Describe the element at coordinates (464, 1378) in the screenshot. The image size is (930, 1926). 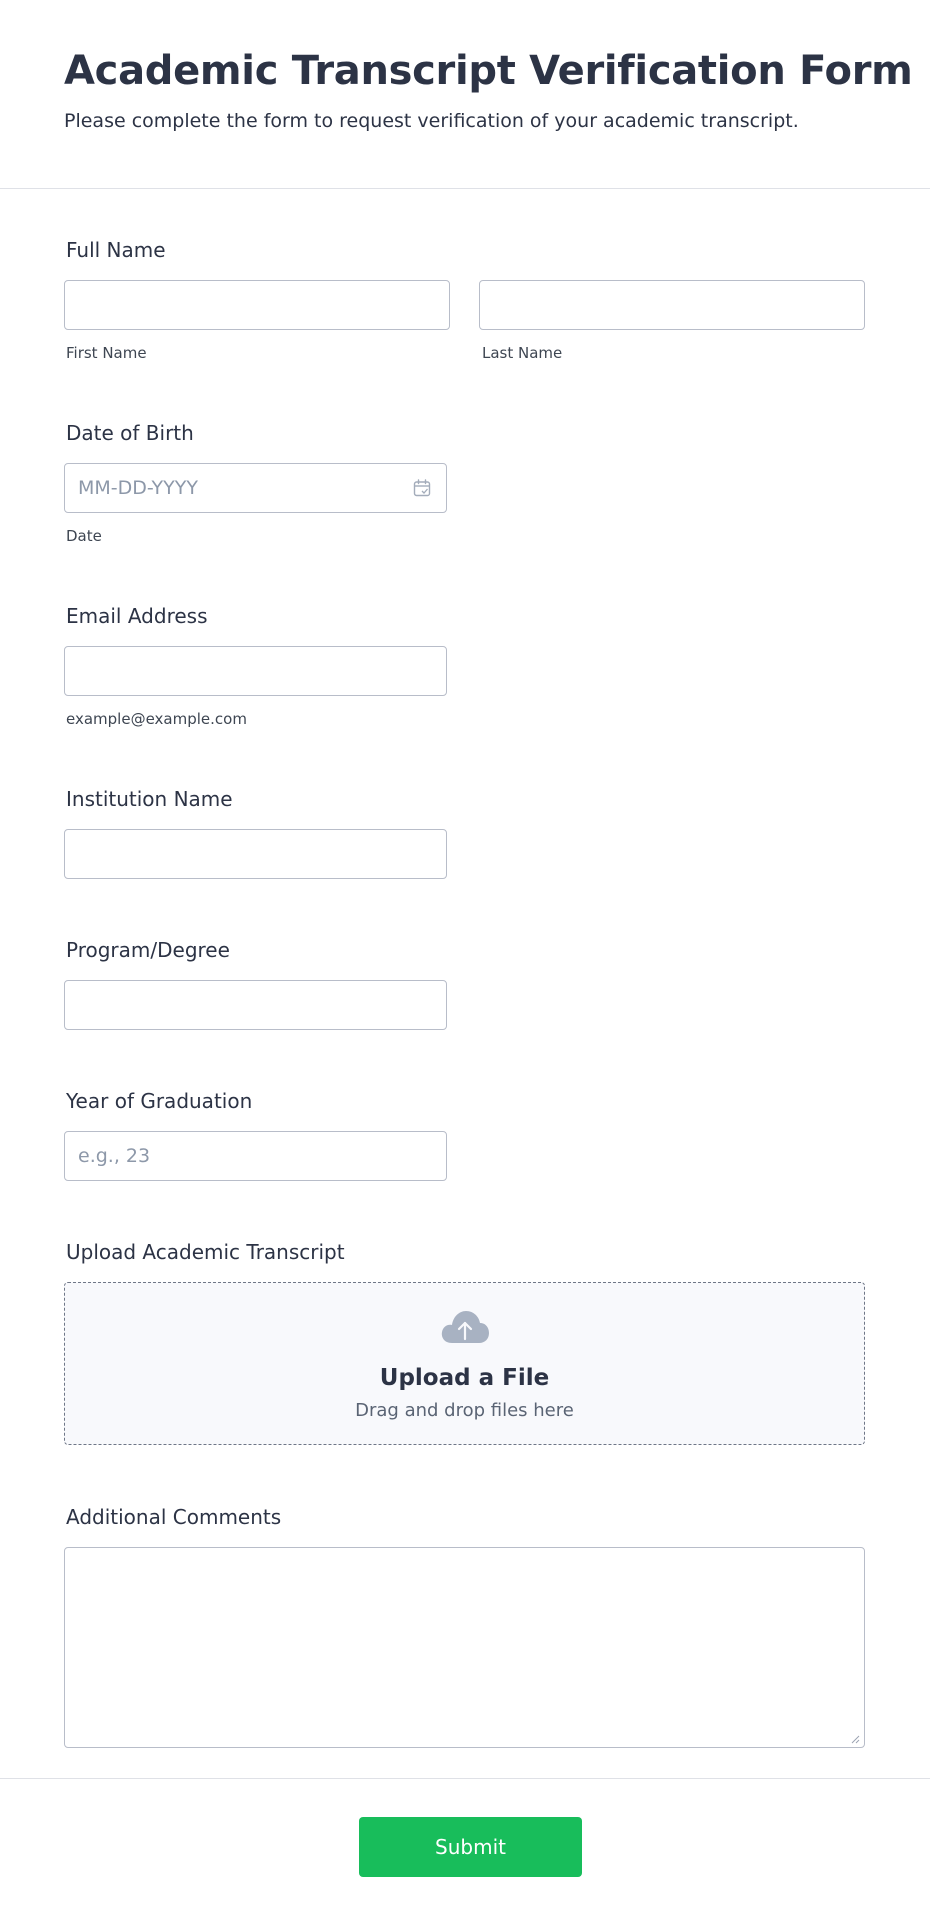
I see `upload-title: Upload a File` at that location.